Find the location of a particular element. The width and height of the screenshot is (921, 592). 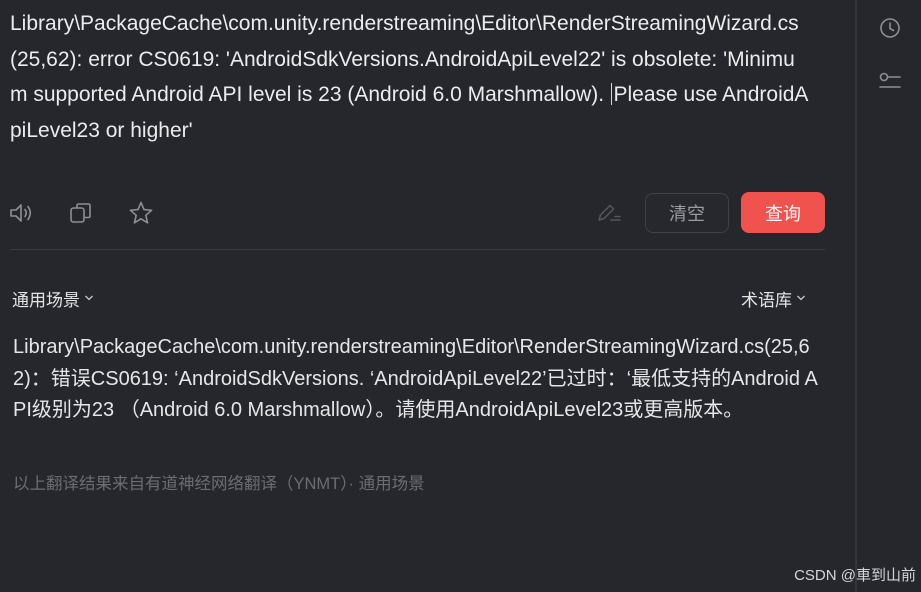

scene-label: 通用场景 is located at coordinates (46, 300).